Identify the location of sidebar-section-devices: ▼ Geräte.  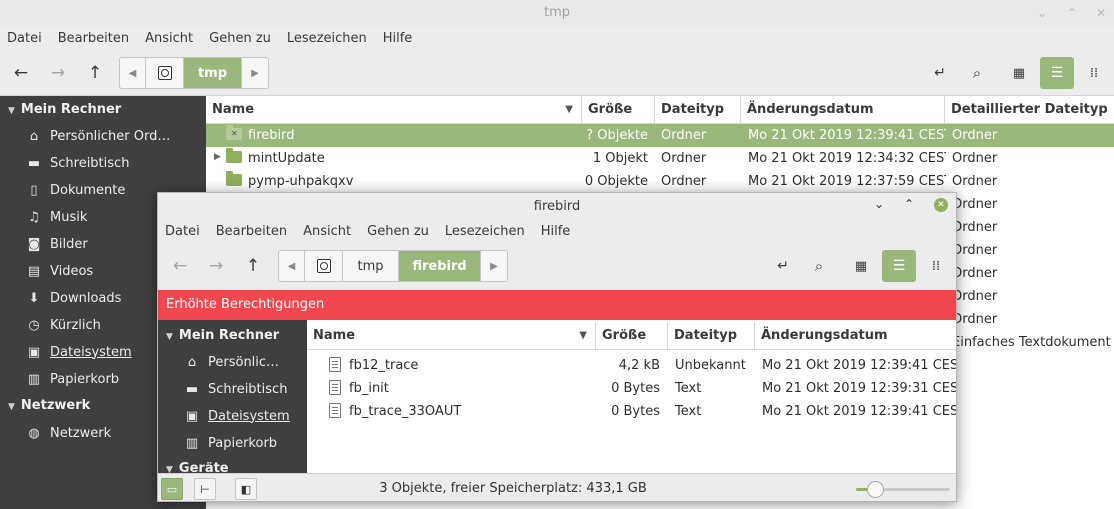
(197, 467).